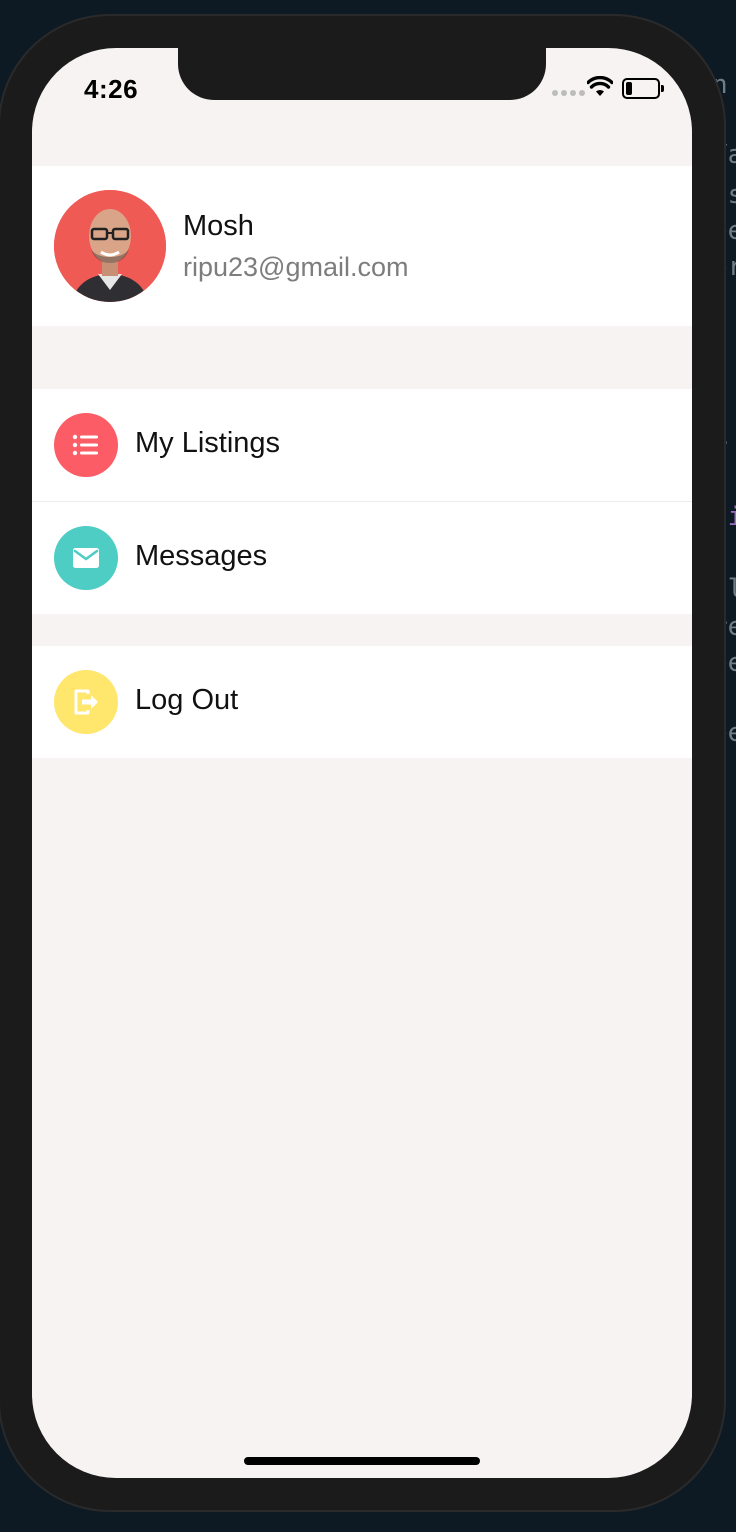  Describe the element at coordinates (208, 443) in the screenshot. I see `menu-item-label: My Listings` at that location.